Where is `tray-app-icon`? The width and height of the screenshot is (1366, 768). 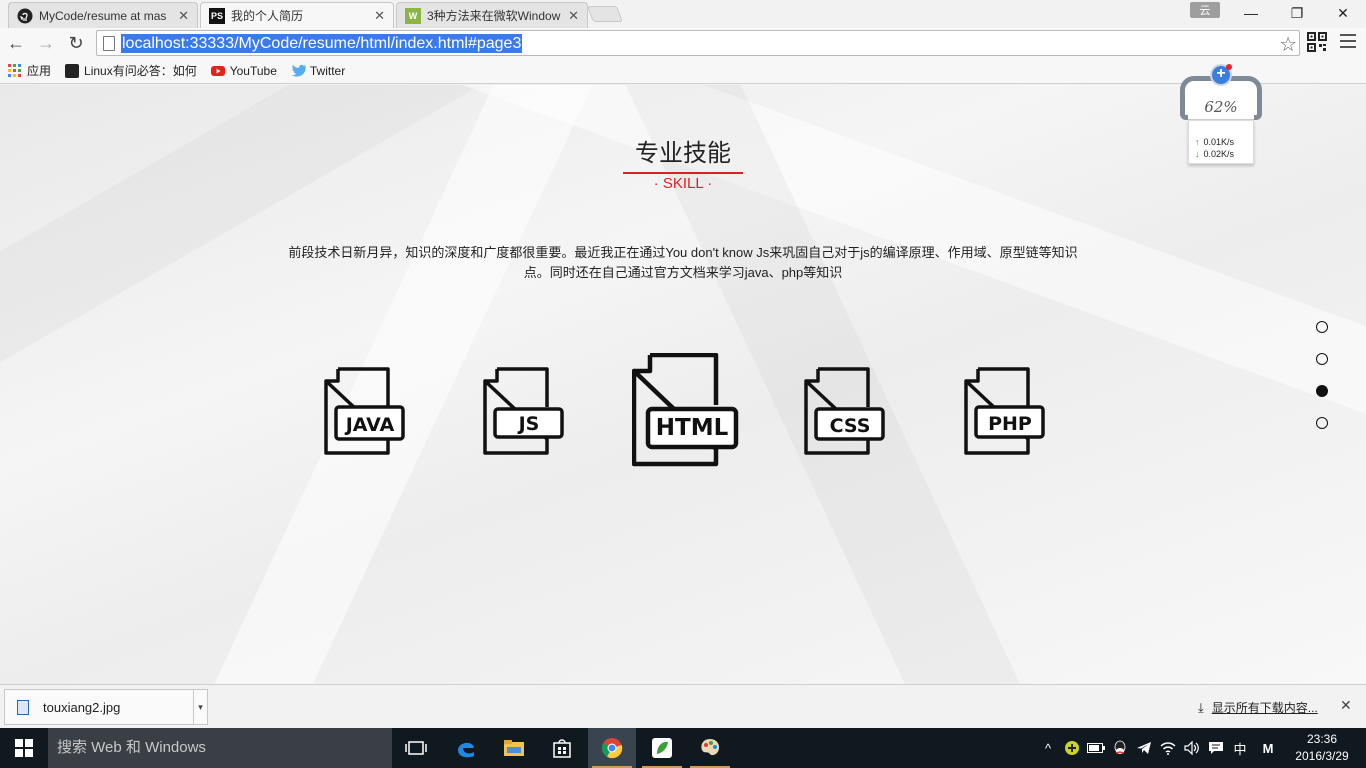
tray-app-icon is located at coordinates (1072, 748).